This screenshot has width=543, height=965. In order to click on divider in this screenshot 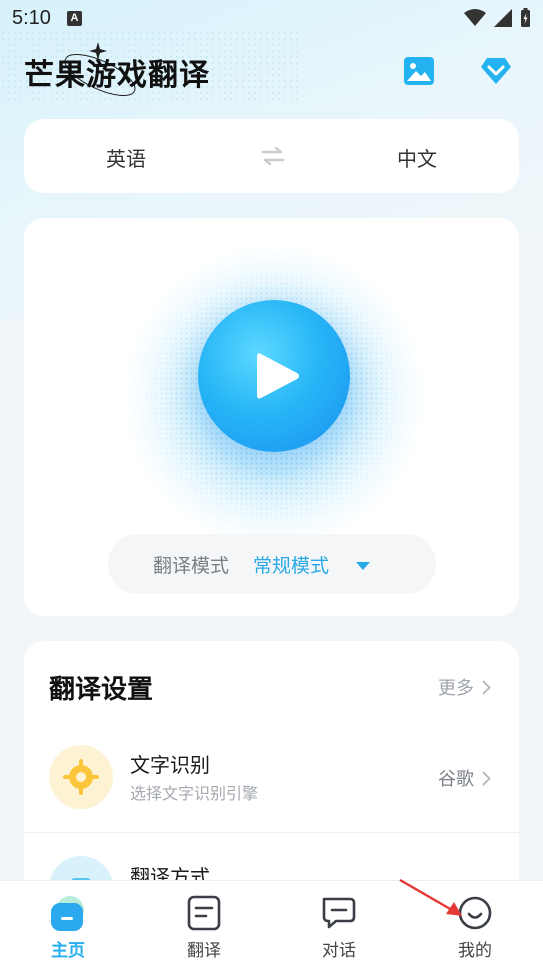, I will do `click(271, 832)`.